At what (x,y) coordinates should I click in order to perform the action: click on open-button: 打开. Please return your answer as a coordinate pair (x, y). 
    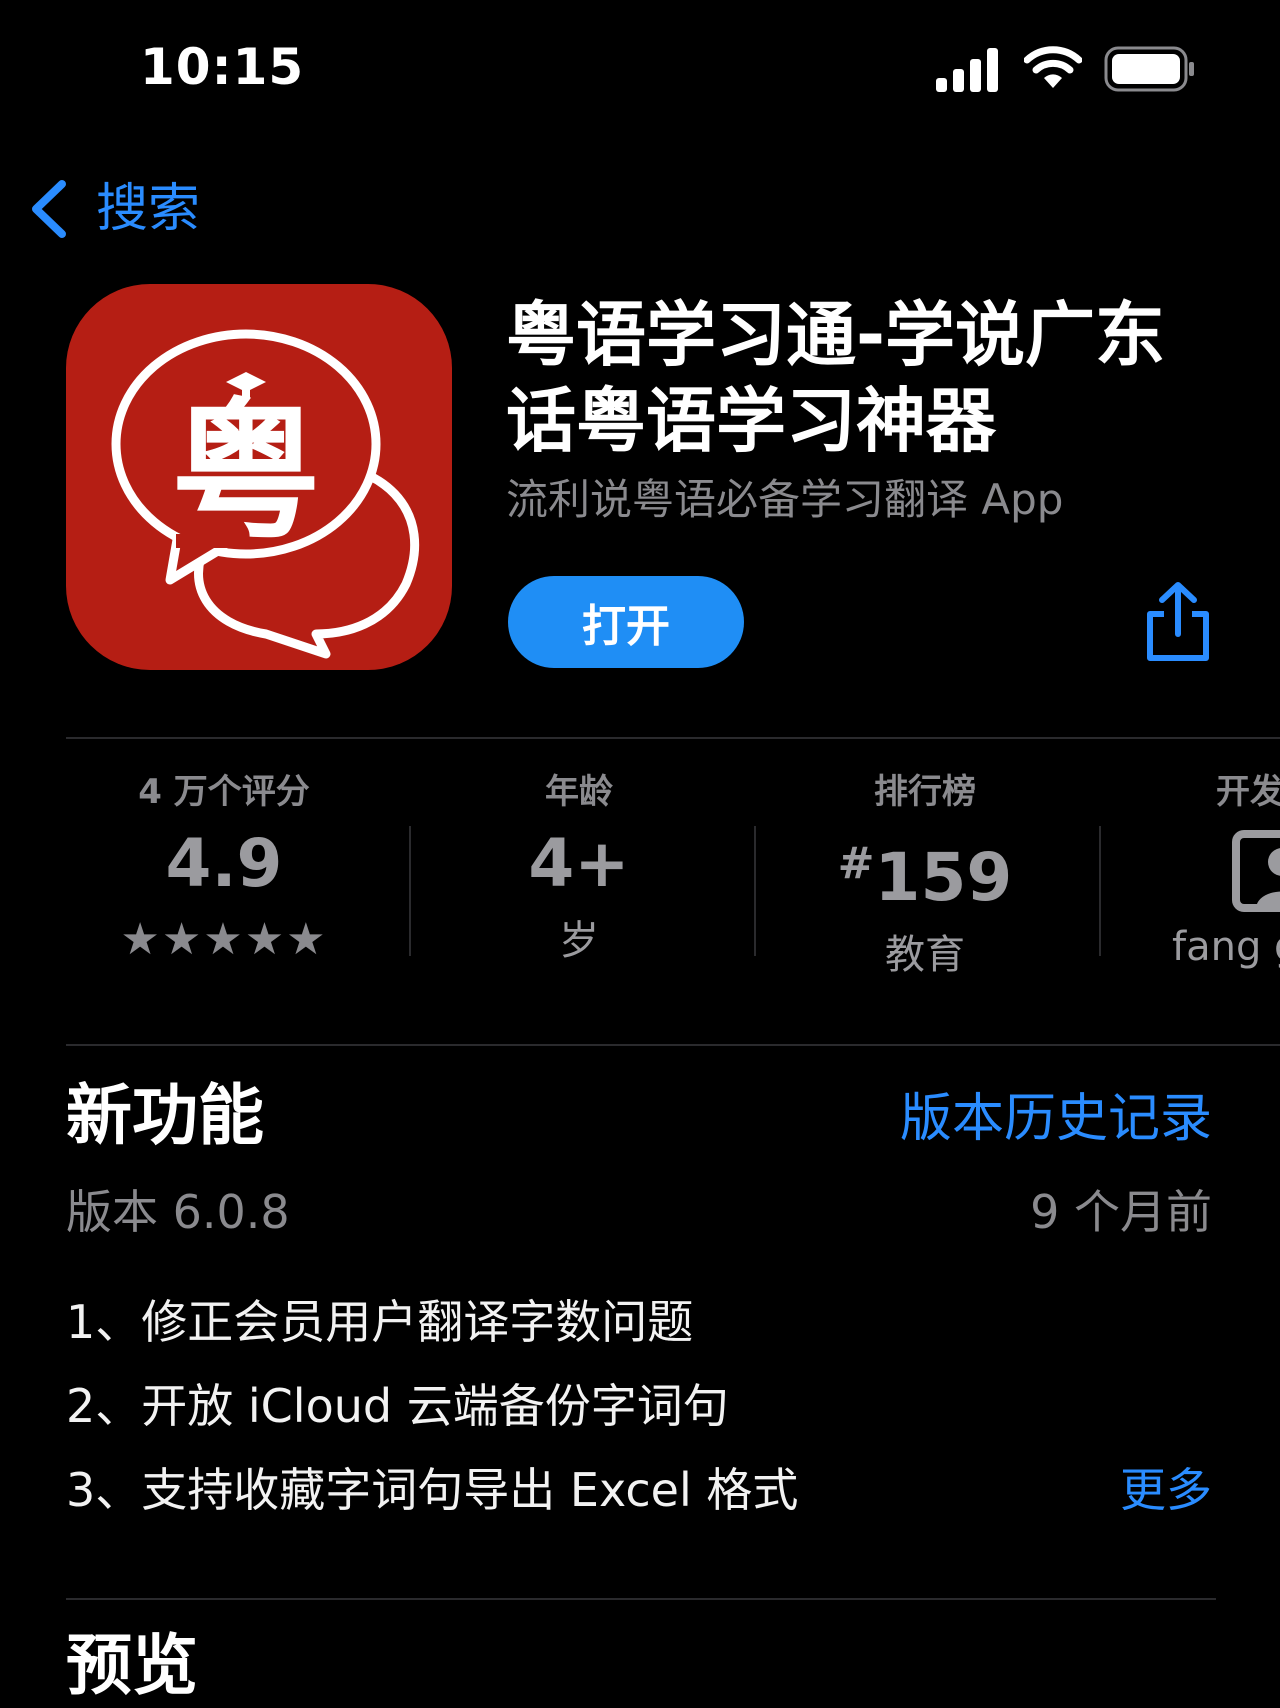
    Looking at the image, I should click on (626, 622).